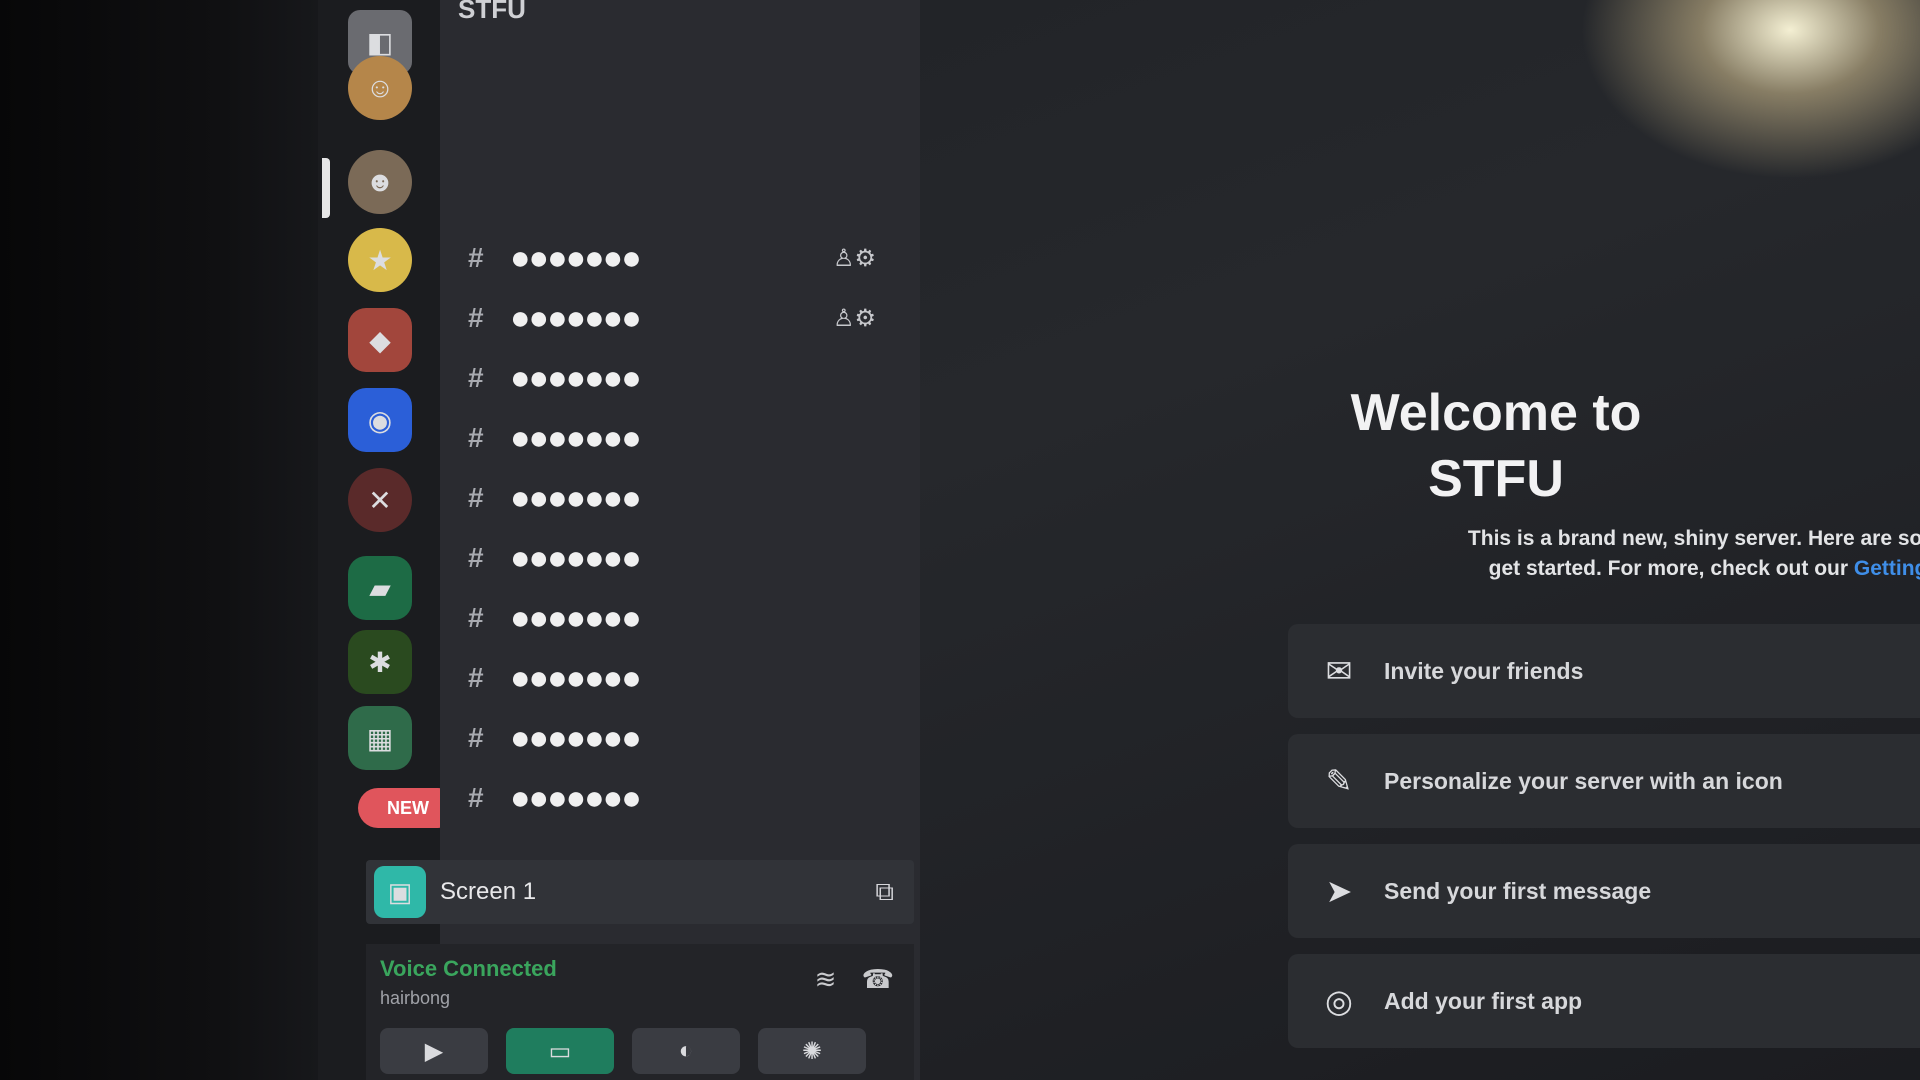 The height and width of the screenshot is (1080, 1920). Describe the element at coordinates (640, 1012) in the screenshot. I see `voice-panel: Voice Connected hairbong ≋ ☎ ▶ ▭ ◐ ✺` at that location.